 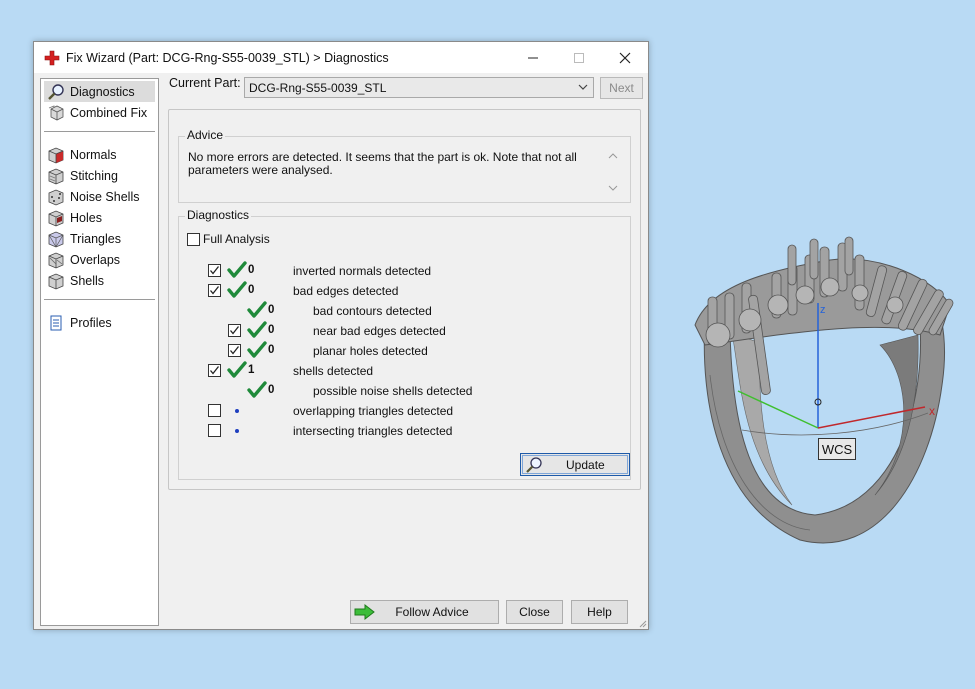 I want to click on red-cross-icon, so click(x=52, y=57).